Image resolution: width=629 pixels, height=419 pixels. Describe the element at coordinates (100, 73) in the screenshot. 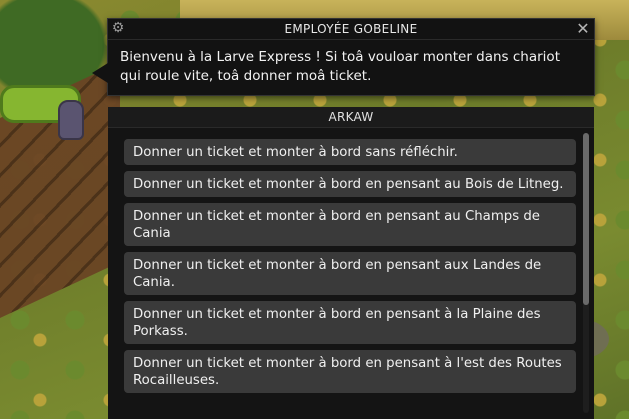

I see `speech-bubble-tail` at that location.